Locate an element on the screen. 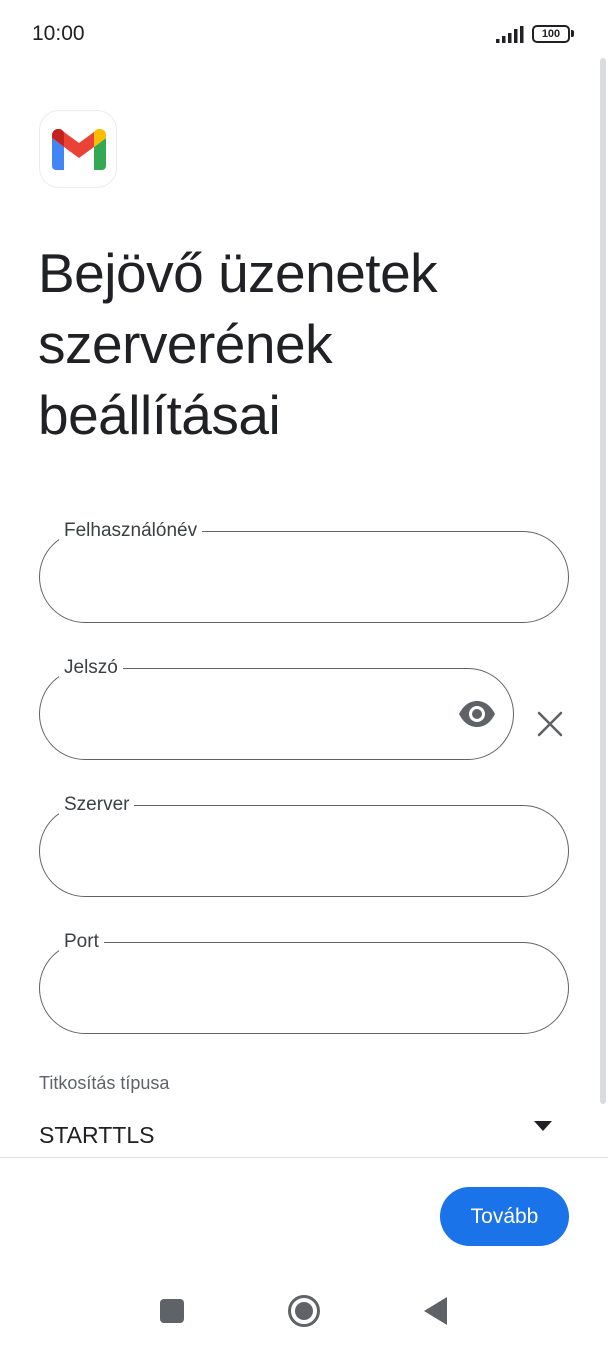 The width and height of the screenshot is (608, 1351). next-button: Tovább is located at coordinates (504, 1216).